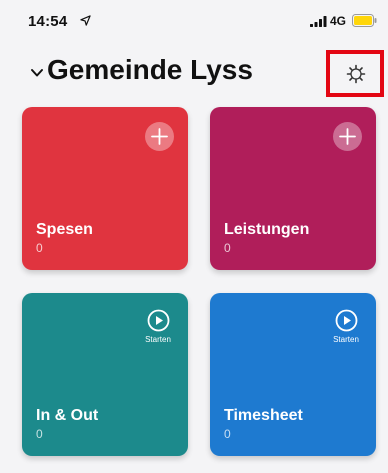  Describe the element at coordinates (67, 415) in the screenshot. I see `tile-title: In & Out` at that location.